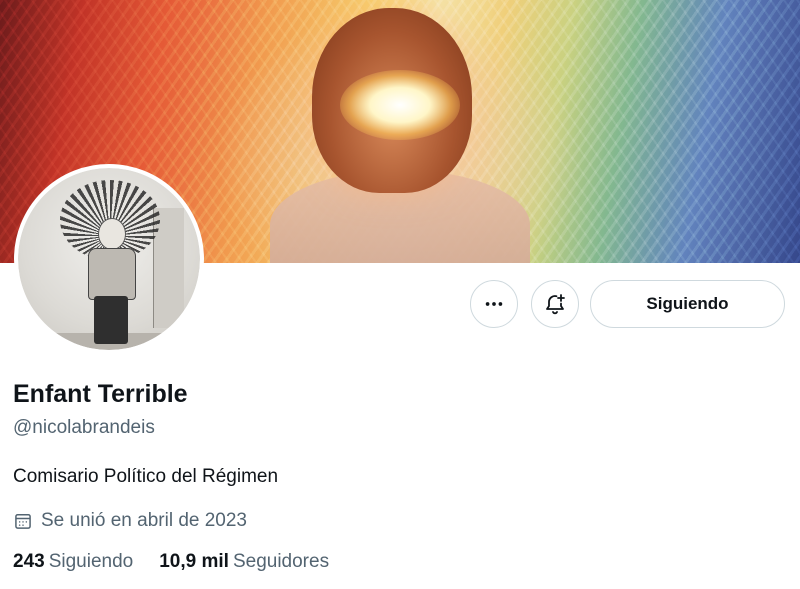 The height and width of the screenshot is (589, 800). What do you see at coordinates (112, 234) in the screenshot?
I see `avatar-face` at bounding box center [112, 234].